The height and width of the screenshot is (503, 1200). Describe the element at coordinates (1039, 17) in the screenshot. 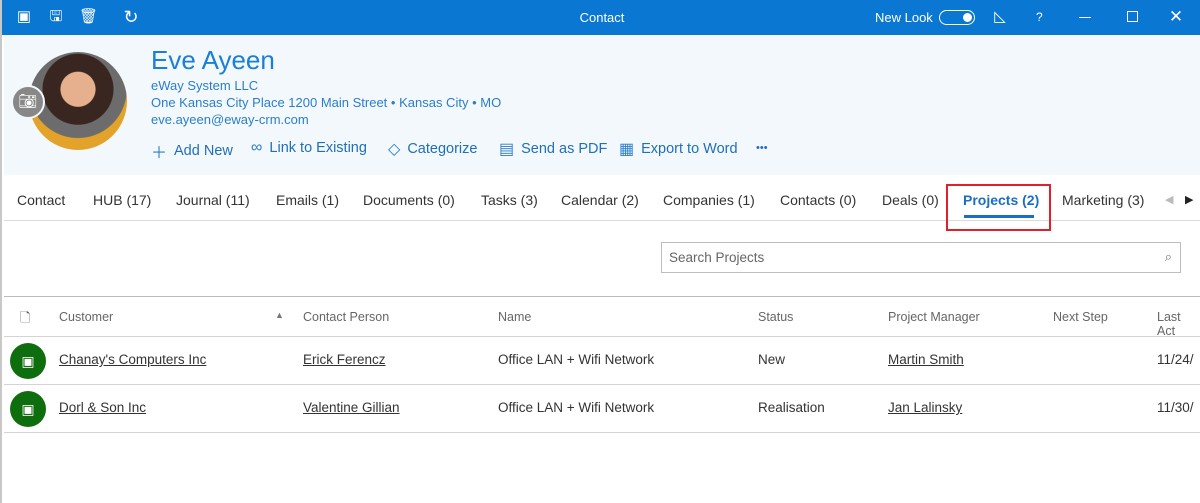

I see `help-button: ?` at that location.